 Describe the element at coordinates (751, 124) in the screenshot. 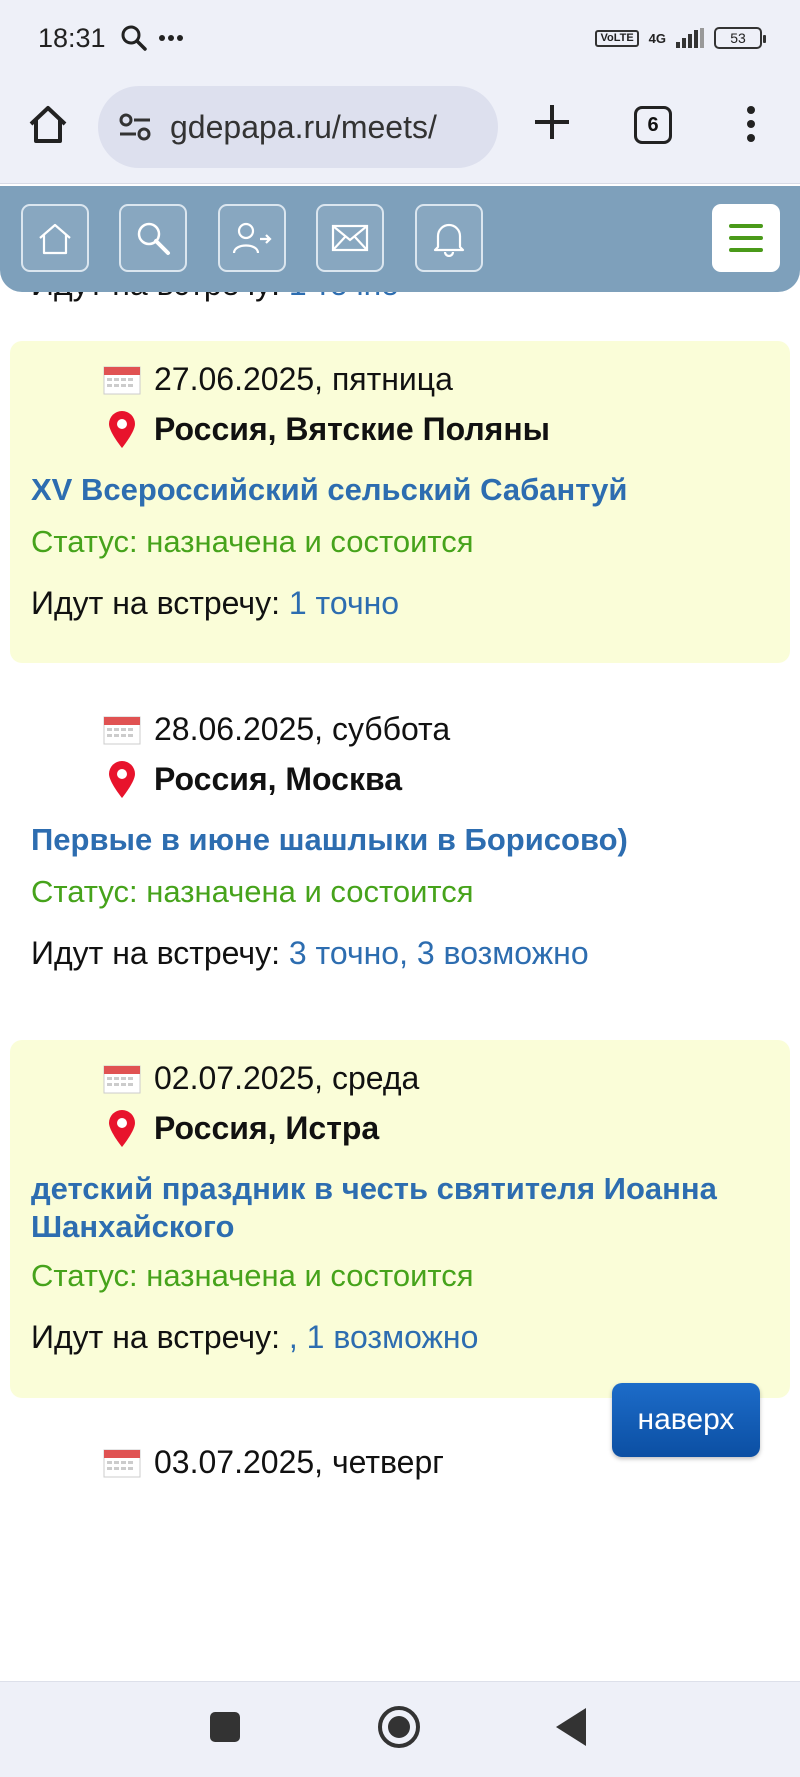

I see `browser-menu-icon` at that location.